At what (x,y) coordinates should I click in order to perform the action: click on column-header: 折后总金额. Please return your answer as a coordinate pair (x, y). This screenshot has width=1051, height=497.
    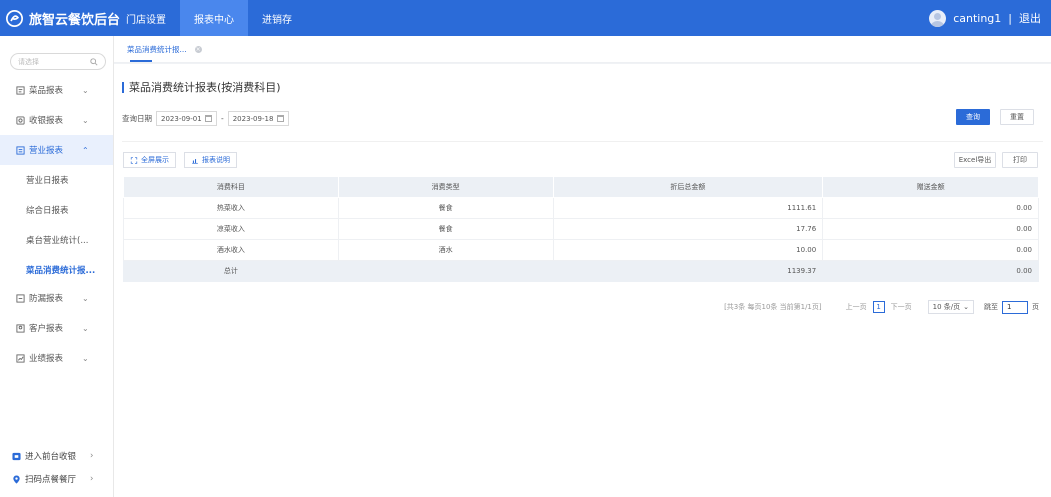
    Looking at the image, I should click on (688, 187).